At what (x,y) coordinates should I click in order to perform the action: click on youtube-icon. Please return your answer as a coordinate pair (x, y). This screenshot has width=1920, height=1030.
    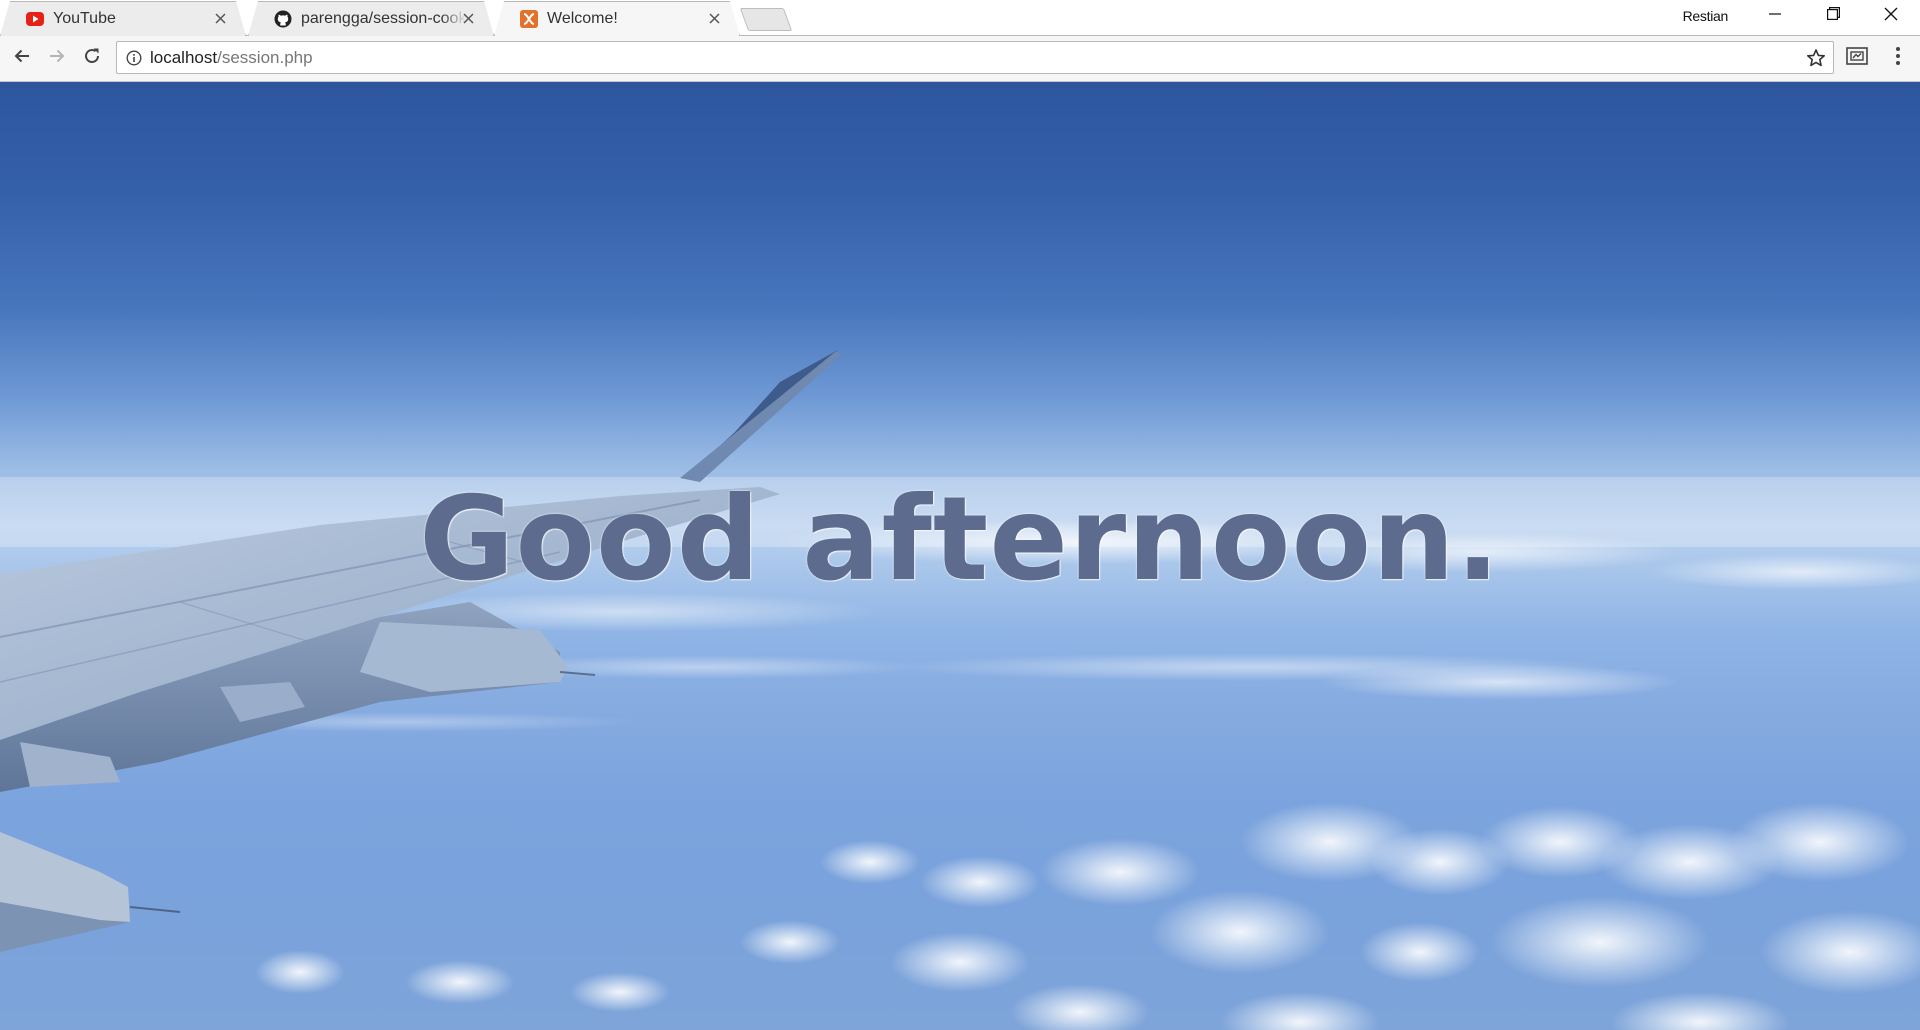
    Looking at the image, I should click on (35, 19).